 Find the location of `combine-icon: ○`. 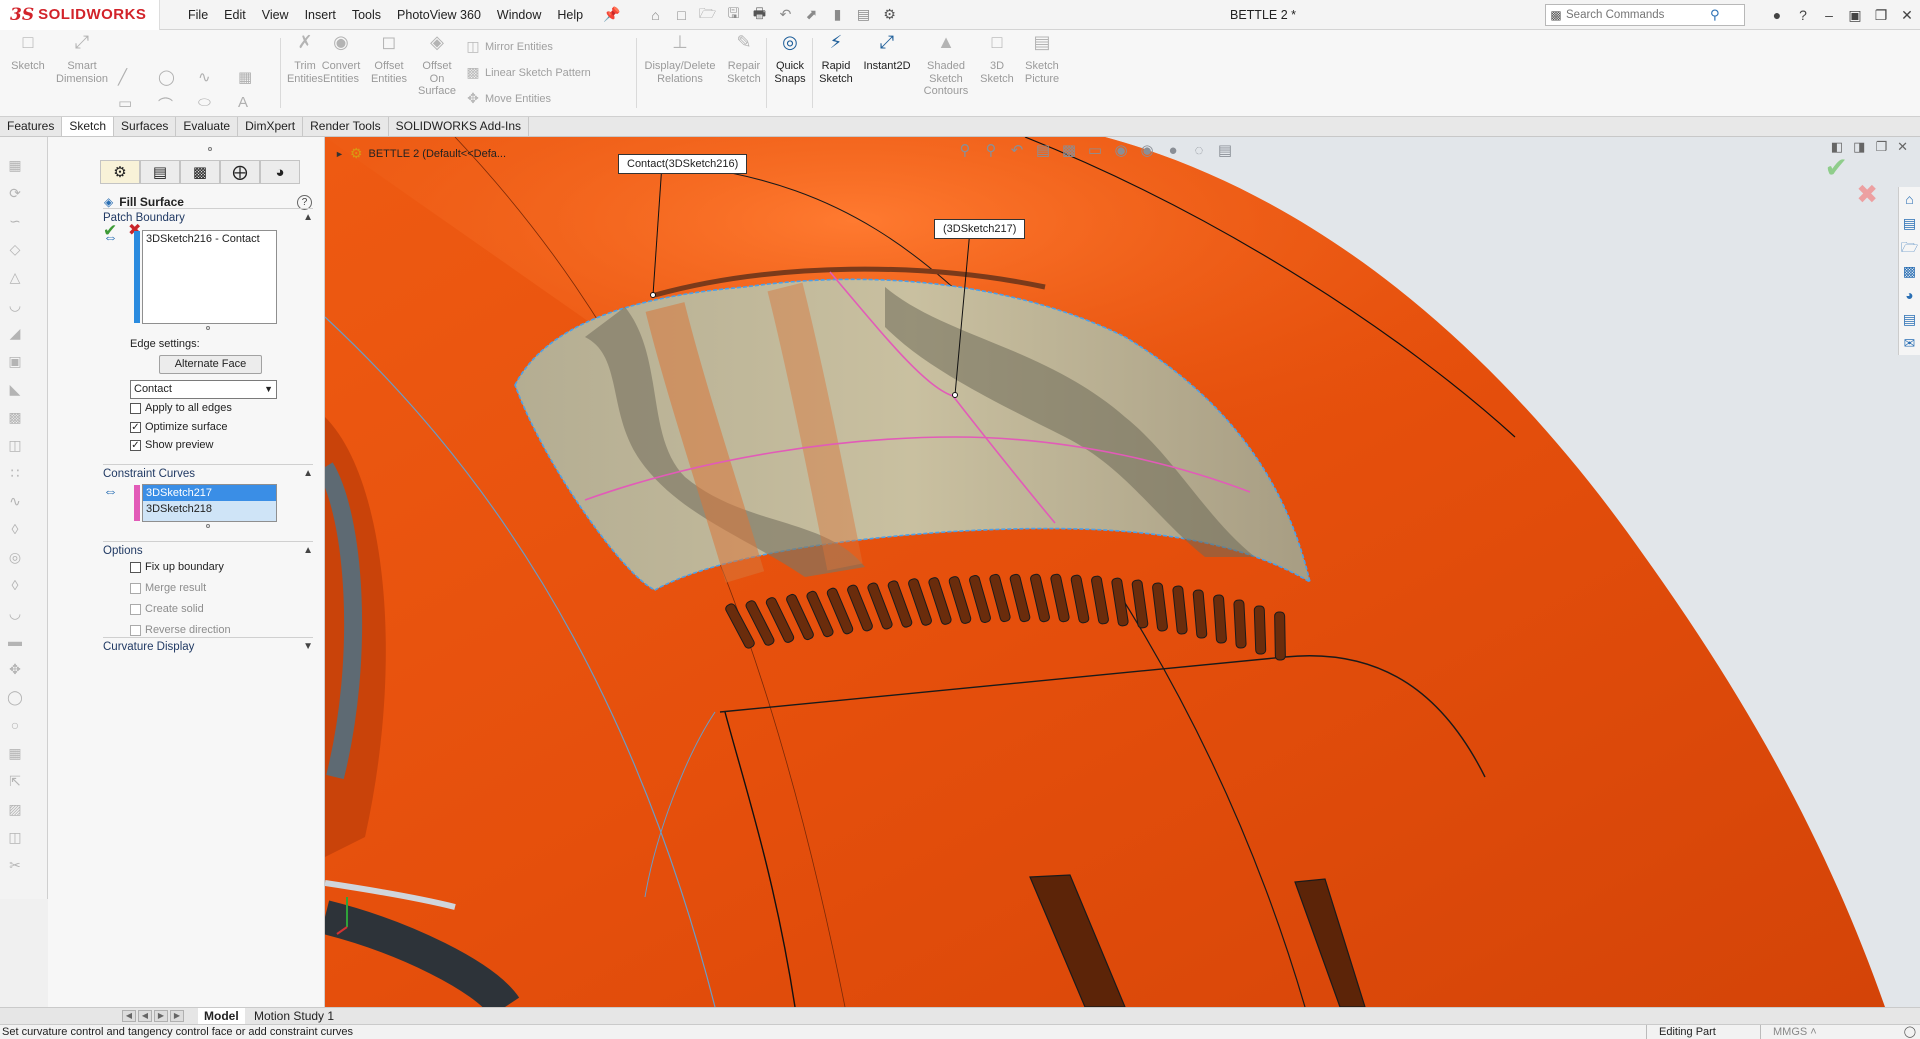

combine-icon: ○ is located at coordinates (15, 726).